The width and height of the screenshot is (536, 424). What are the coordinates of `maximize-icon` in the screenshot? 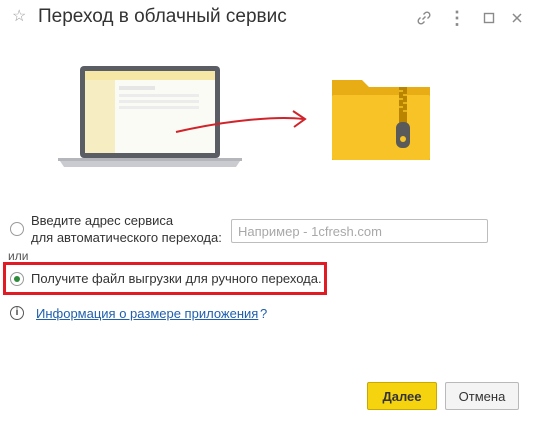 It's located at (489, 18).